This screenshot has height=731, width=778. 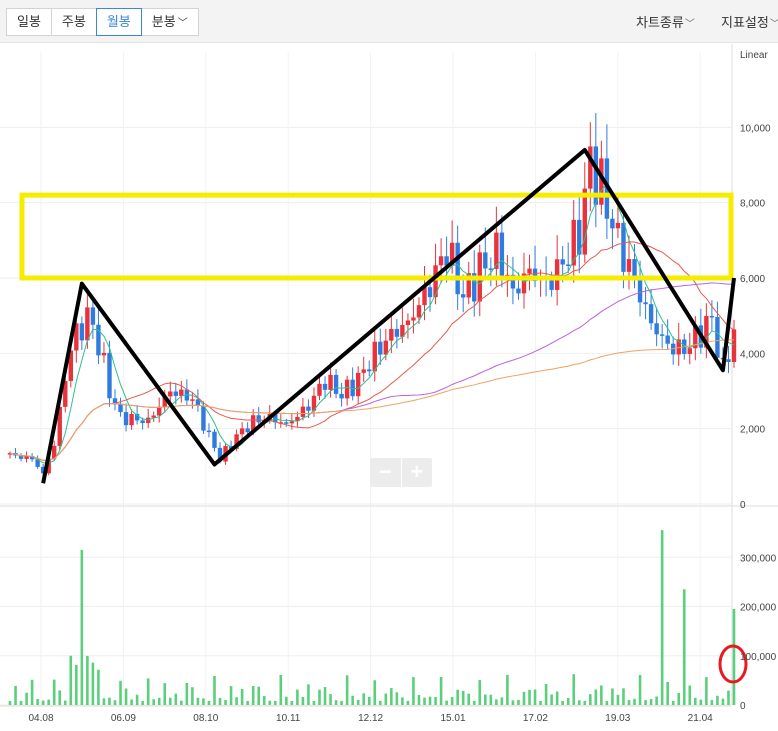 I want to click on tab-monthly: 월봉, so click(x=118, y=22).